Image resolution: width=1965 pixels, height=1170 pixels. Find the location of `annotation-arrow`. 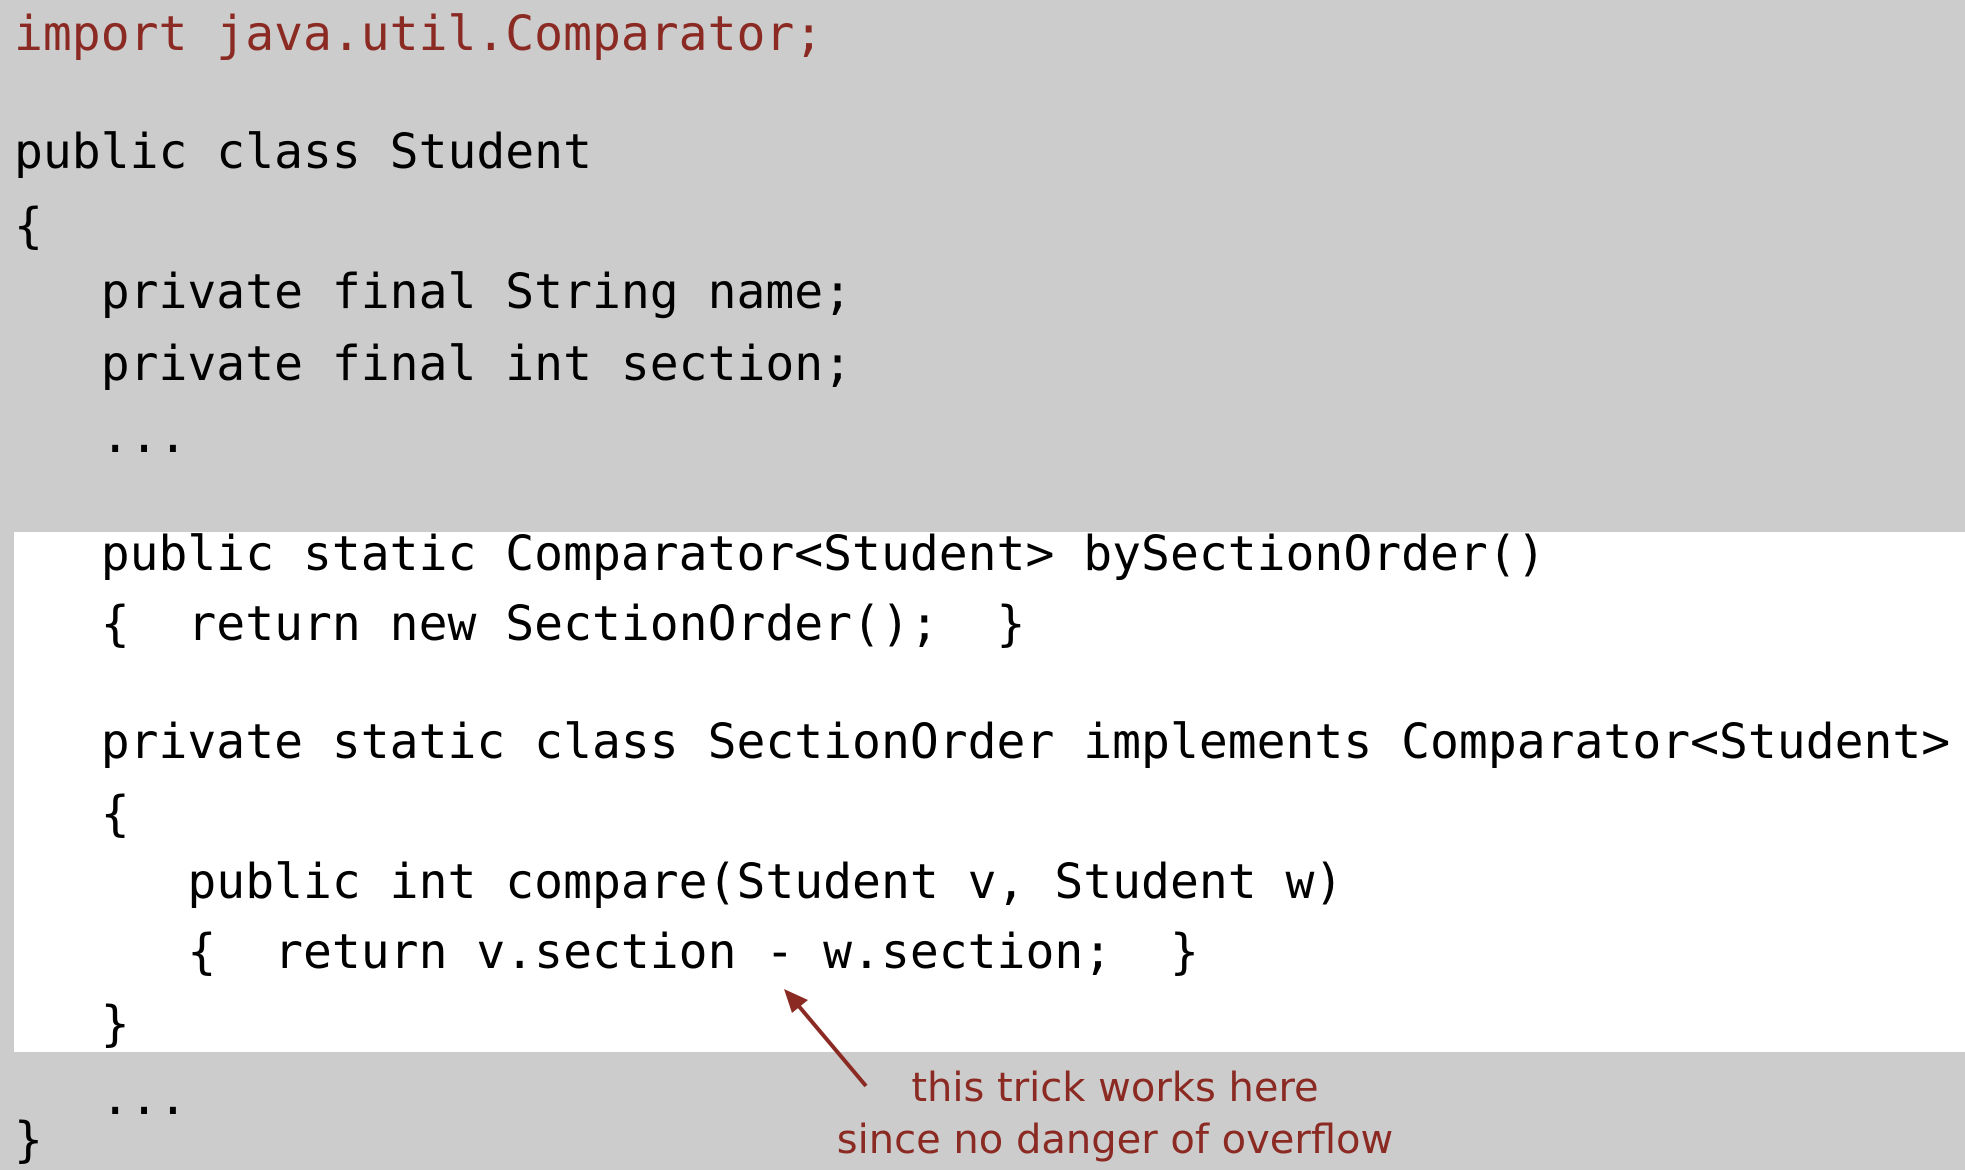

annotation-arrow is located at coordinates (826, 1038).